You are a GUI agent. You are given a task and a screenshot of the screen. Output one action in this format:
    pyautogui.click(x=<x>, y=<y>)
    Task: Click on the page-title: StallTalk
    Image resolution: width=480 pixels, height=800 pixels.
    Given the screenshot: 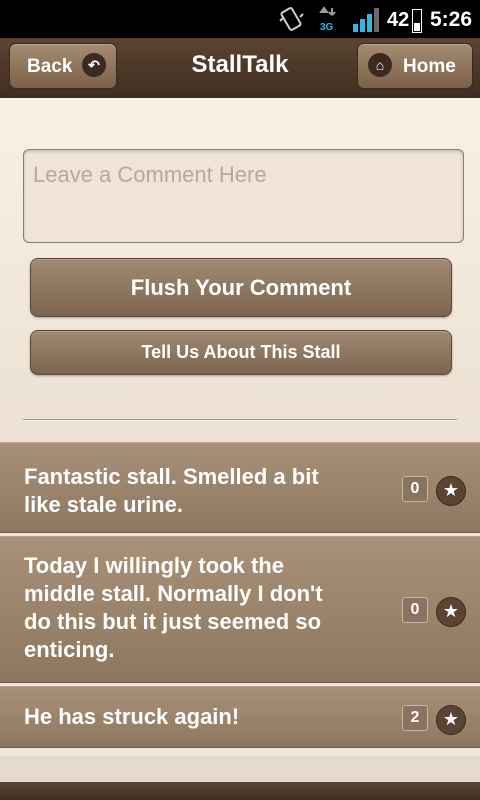 What is the action you would take?
    pyautogui.click(x=240, y=64)
    